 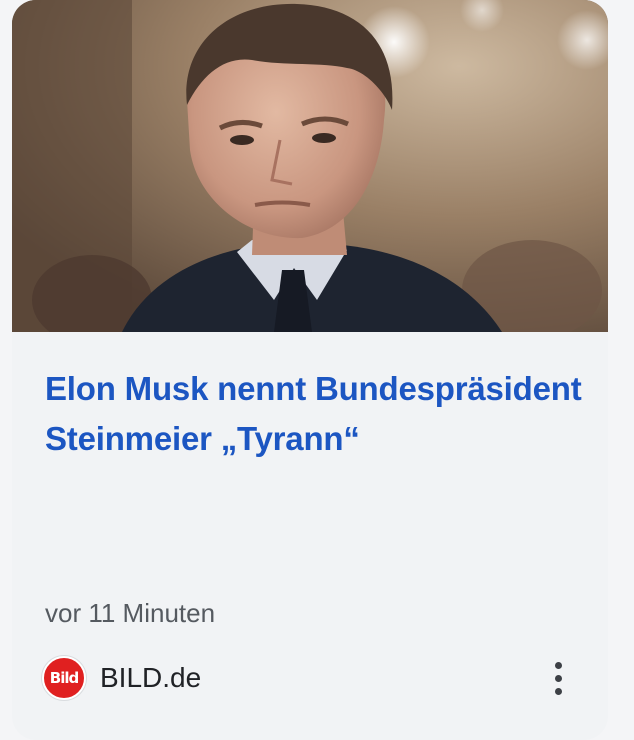 I want to click on bild-logo: Bild, so click(x=64, y=678).